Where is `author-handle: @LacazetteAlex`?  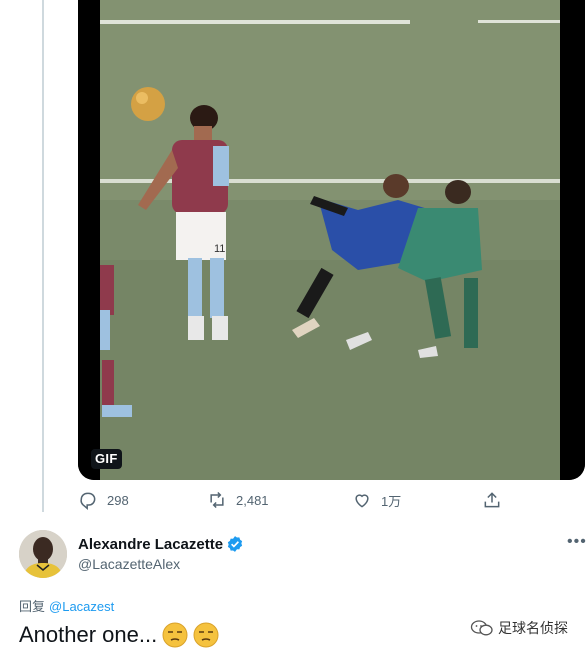
author-handle: @LacazetteAlex is located at coordinates (129, 564).